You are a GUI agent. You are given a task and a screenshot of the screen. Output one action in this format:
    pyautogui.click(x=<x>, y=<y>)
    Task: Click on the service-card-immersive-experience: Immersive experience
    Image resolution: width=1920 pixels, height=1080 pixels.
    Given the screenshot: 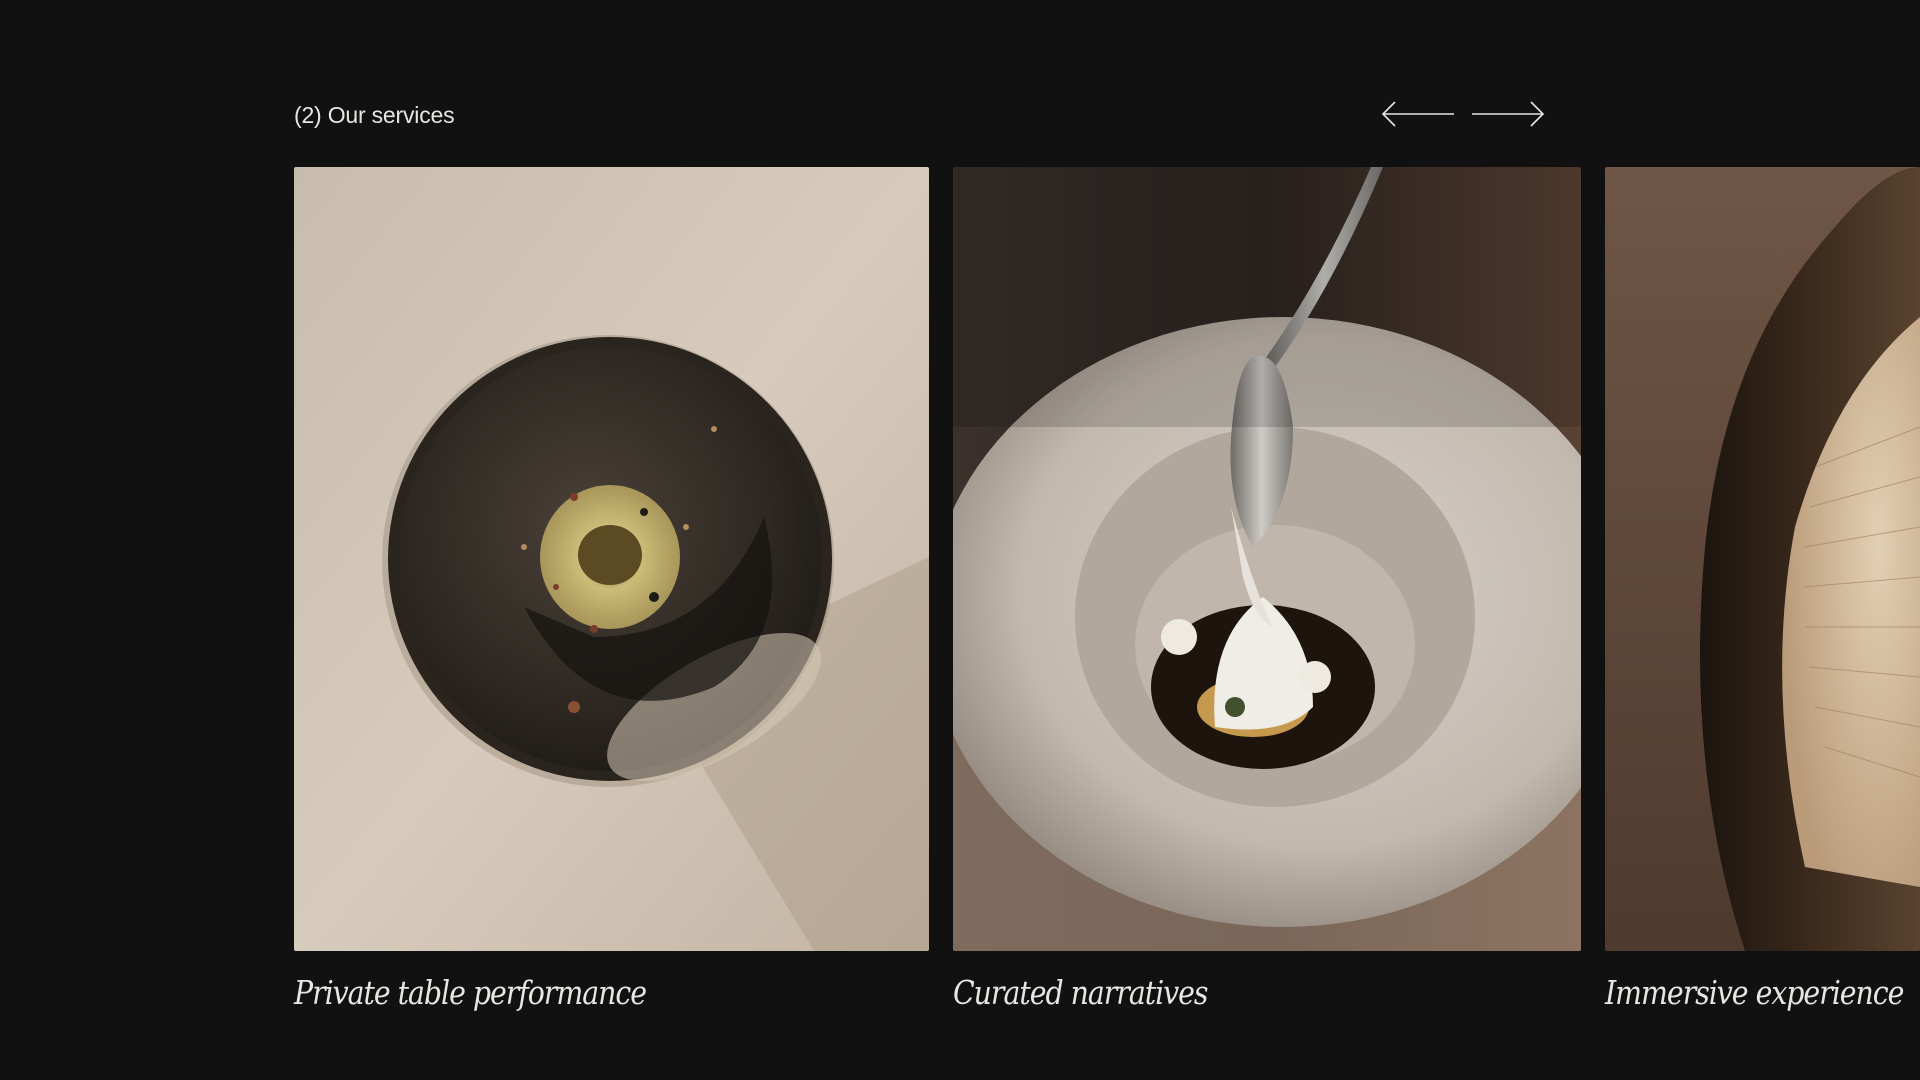 What is the action you would take?
    pyautogui.click(x=1762, y=589)
    